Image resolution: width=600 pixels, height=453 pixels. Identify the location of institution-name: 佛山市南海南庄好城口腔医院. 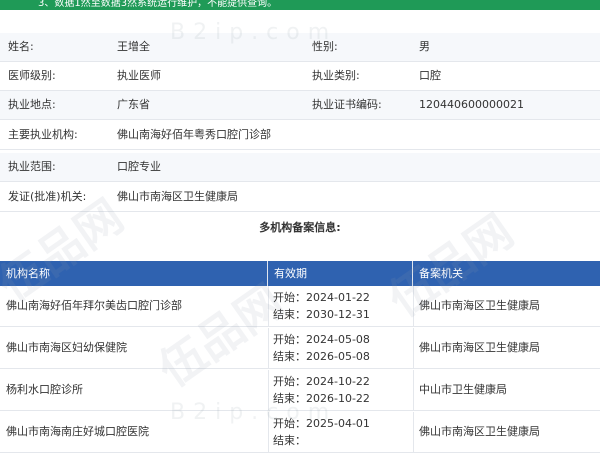
(77, 431).